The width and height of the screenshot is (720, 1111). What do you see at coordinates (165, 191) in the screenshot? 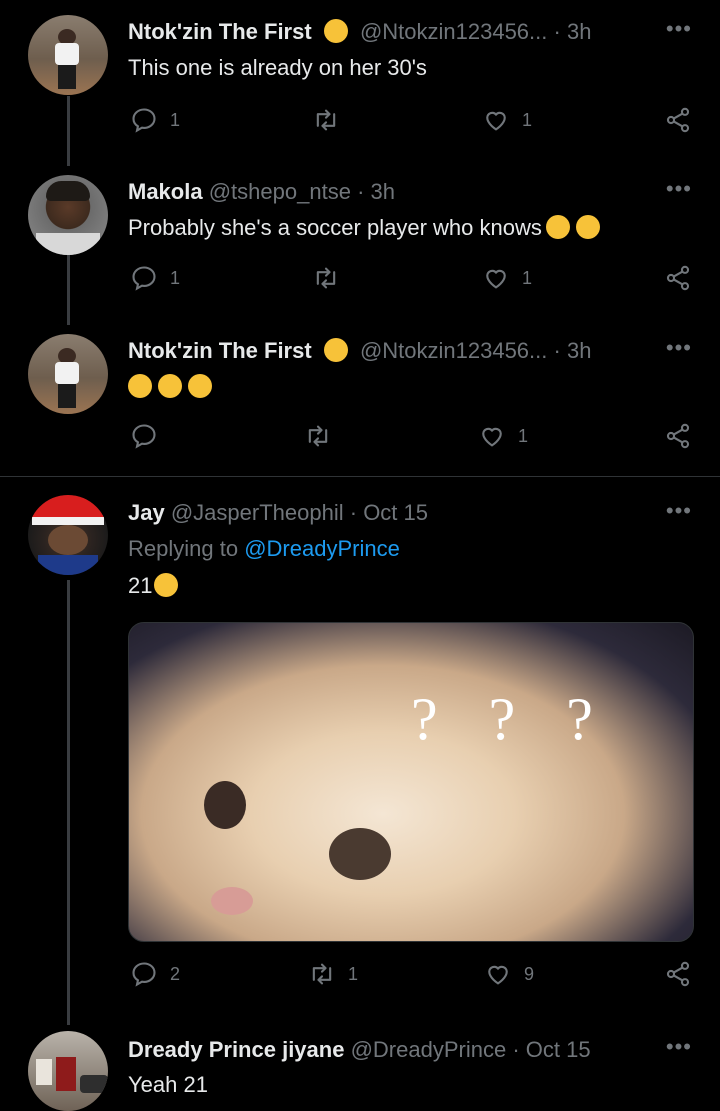
I see `display-name: Makola` at bounding box center [165, 191].